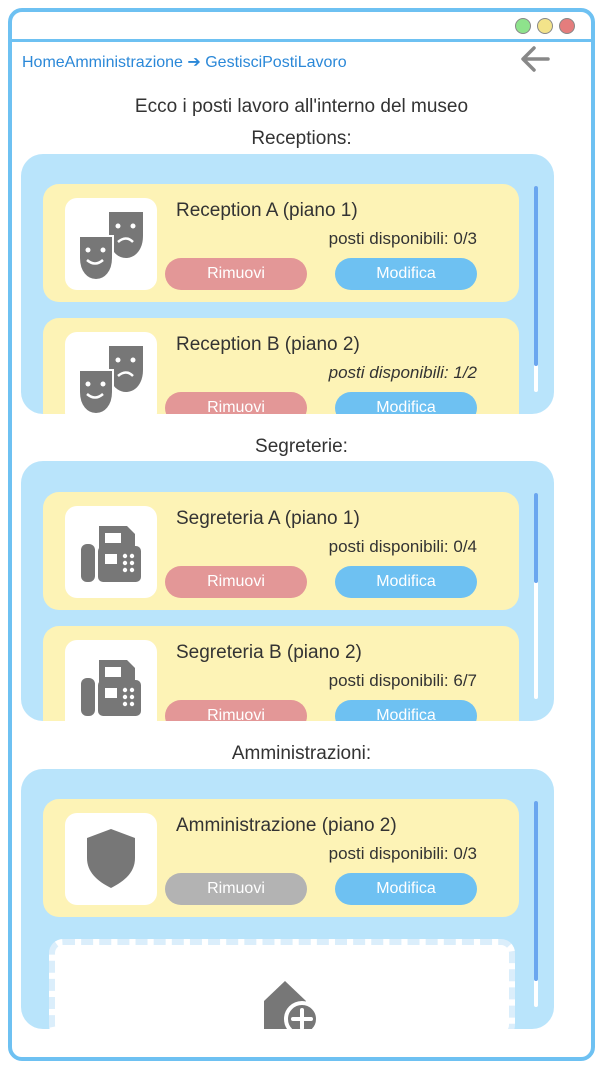 This screenshot has width=603, height=1069. Describe the element at coordinates (545, 26) in the screenshot. I see `minimize-button` at that location.